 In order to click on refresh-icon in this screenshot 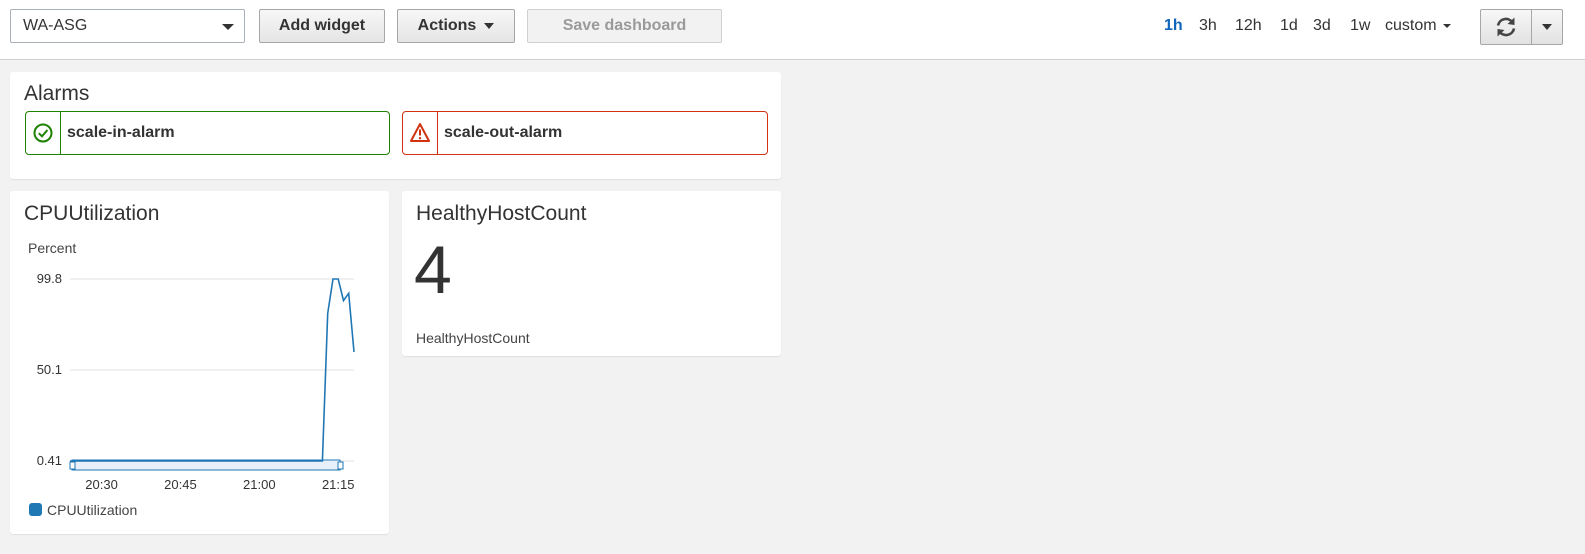, I will do `click(1506, 27)`.